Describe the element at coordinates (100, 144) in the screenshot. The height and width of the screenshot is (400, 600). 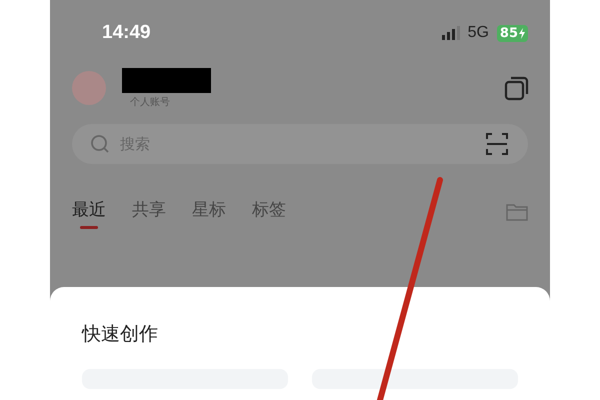
I see `search-icon` at that location.